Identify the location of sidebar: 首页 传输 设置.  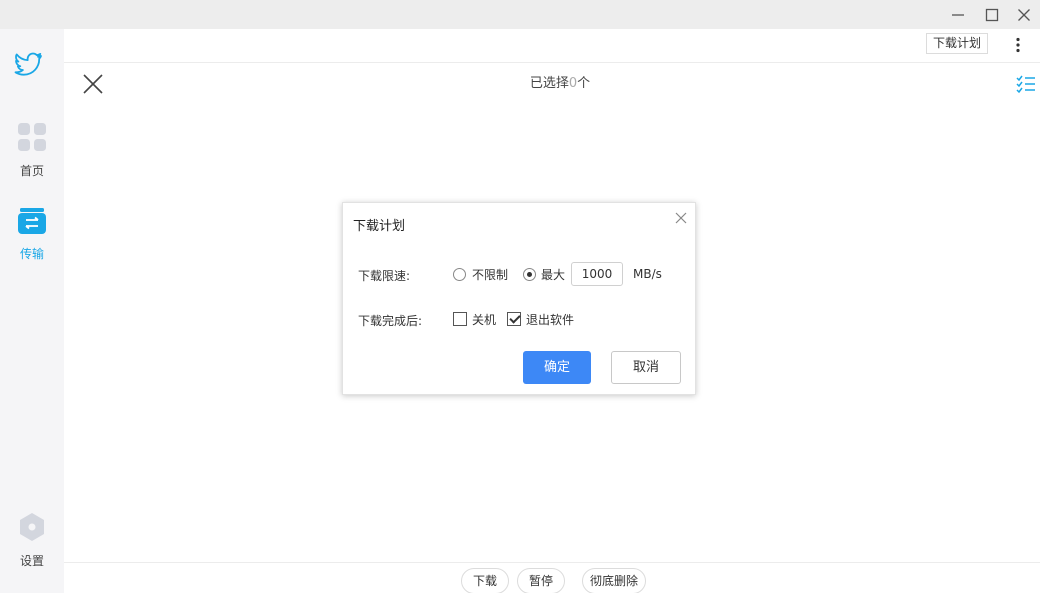
(32, 311).